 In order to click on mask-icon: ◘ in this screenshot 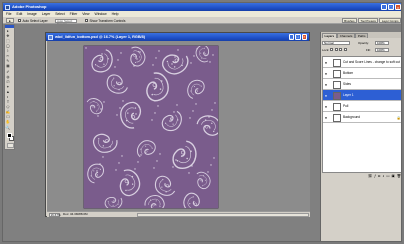, I will do `click(379, 176)`.